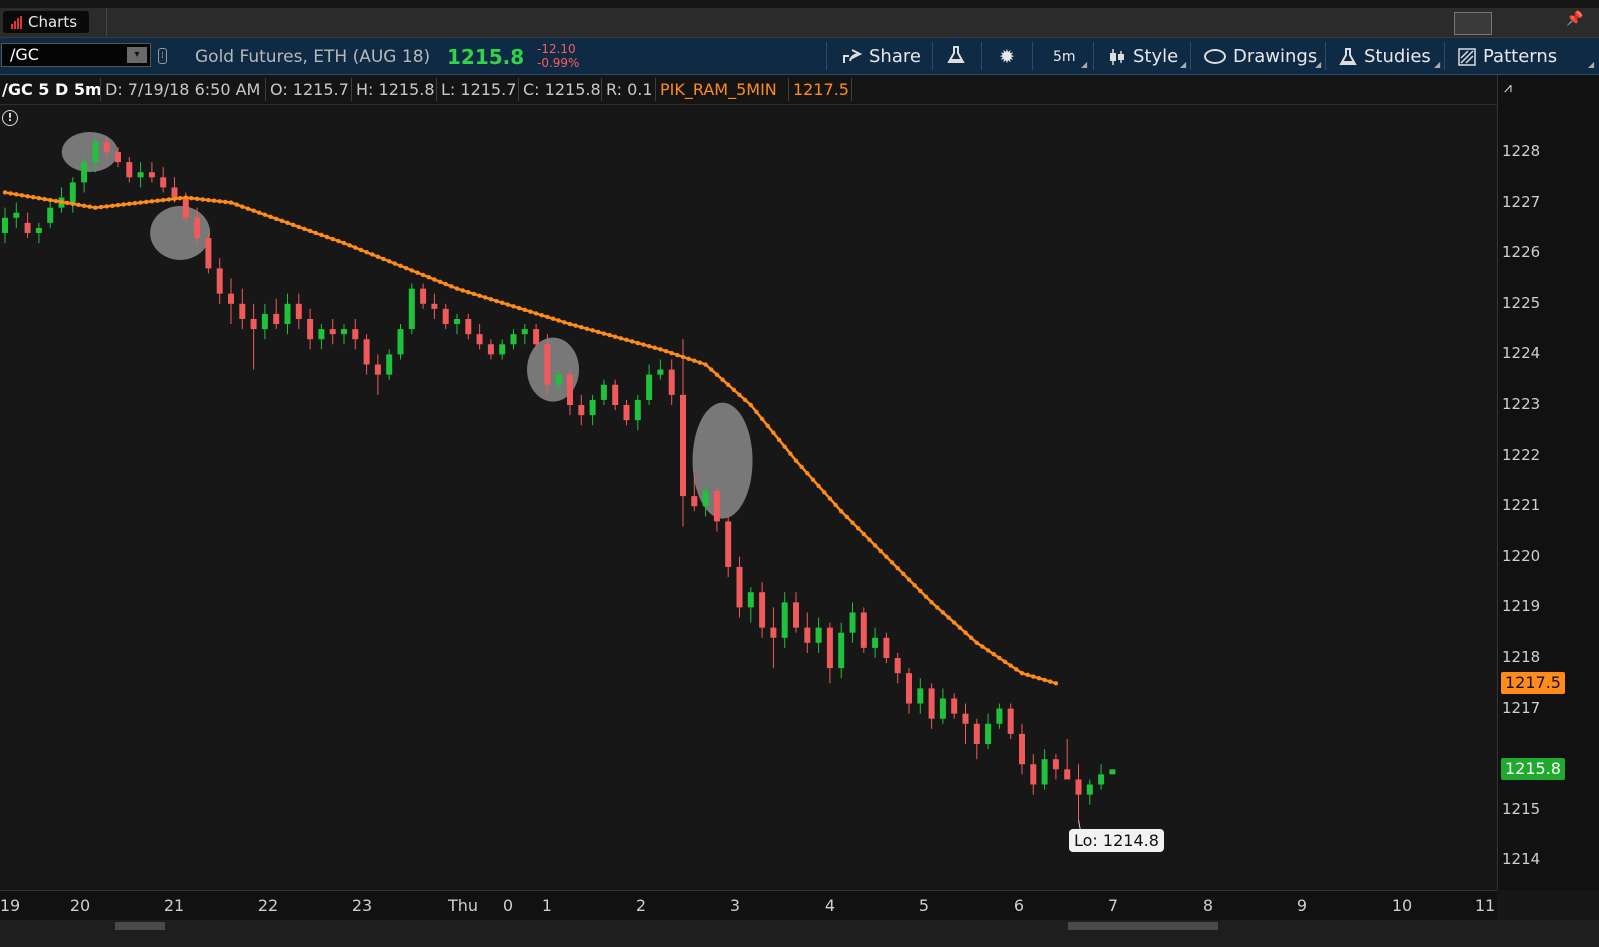 This screenshot has height=947, width=1599. What do you see at coordinates (10, 118) in the screenshot?
I see `alert-icon: !` at bounding box center [10, 118].